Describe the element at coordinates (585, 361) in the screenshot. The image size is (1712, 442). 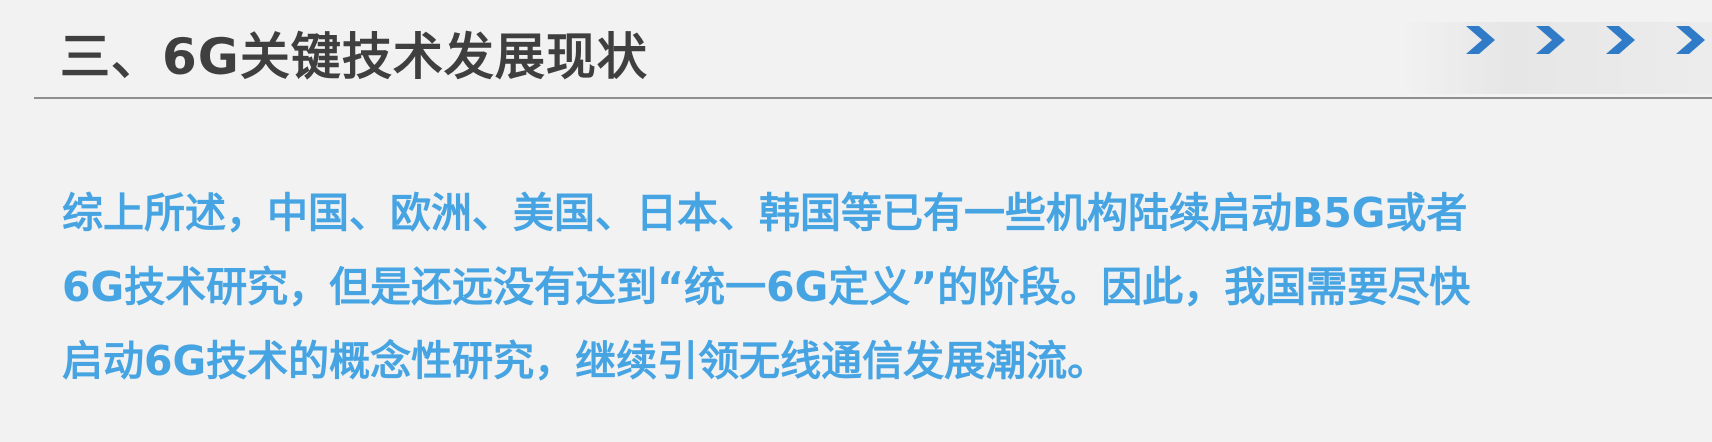
I see `body-line: 启动6G技术的概念性研究，继续引领无线通信发展潮流。` at that location.